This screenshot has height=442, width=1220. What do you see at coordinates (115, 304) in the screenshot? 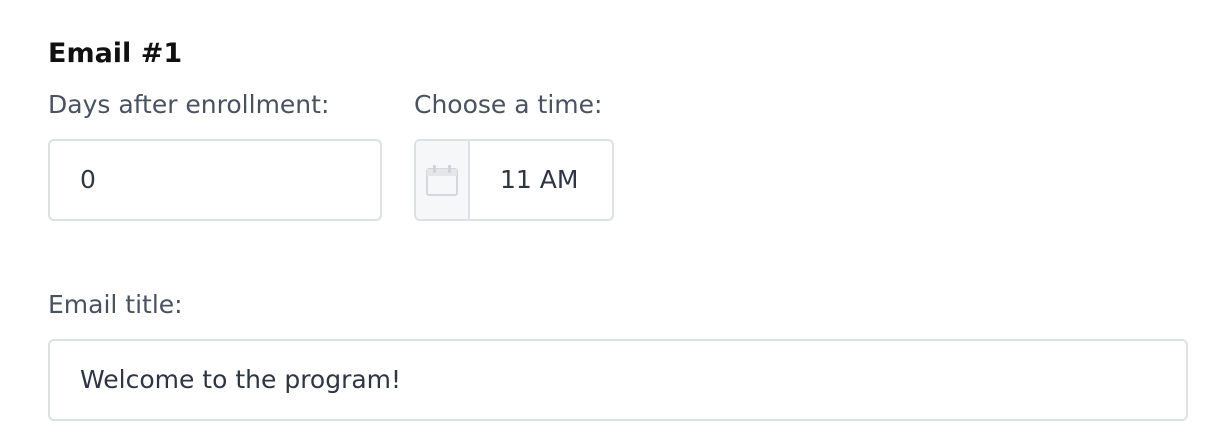
I see `email-title-label: Email title:` at bounding box center [115, 304].